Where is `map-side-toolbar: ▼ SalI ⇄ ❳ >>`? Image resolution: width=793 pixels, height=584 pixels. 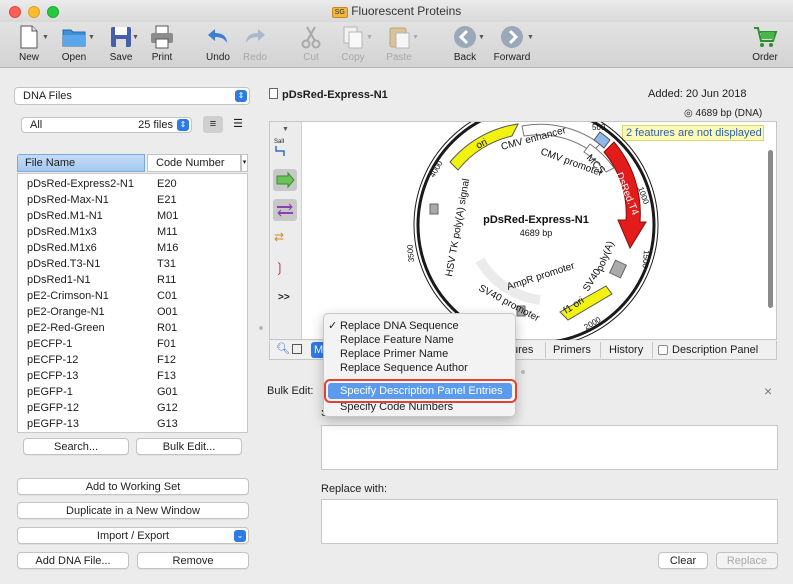
map-side-toolbar: ▼ SalI ⇄ ❳ >> is located at coordinates (286, 230).